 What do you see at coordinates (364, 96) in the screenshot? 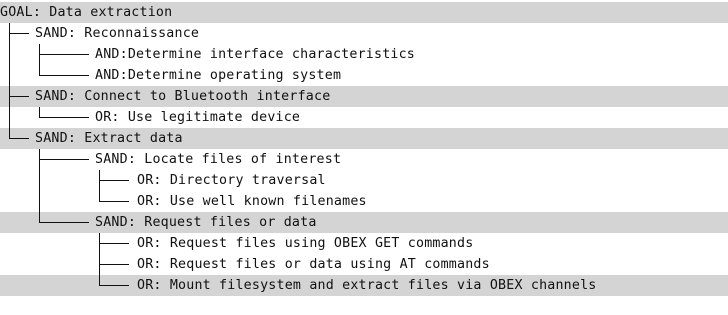
I see `tree-node: SAND: Connect to Bluetooth interface` at bounding box center [364, 96].